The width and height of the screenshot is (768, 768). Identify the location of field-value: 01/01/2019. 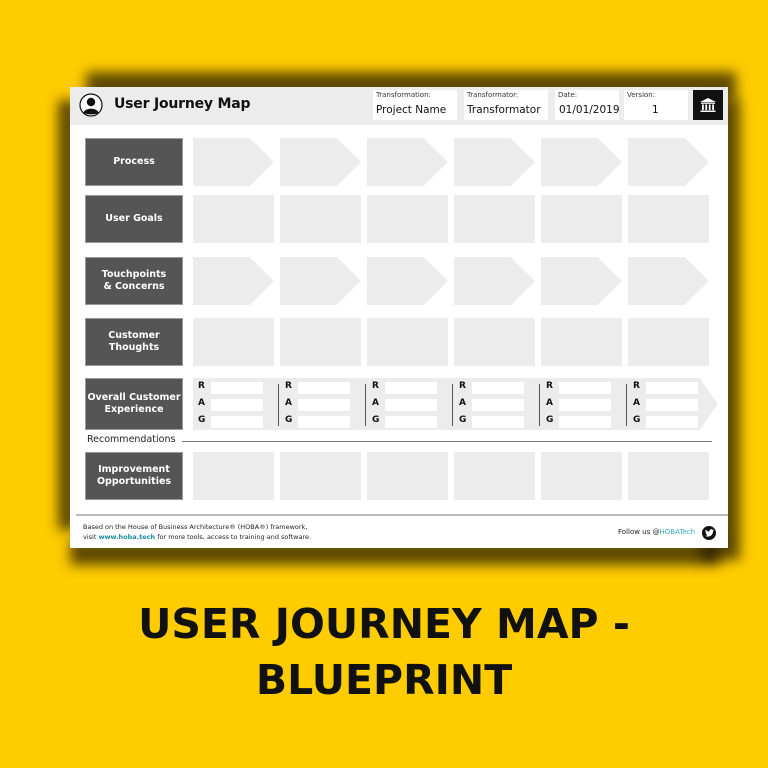
(589, 110).